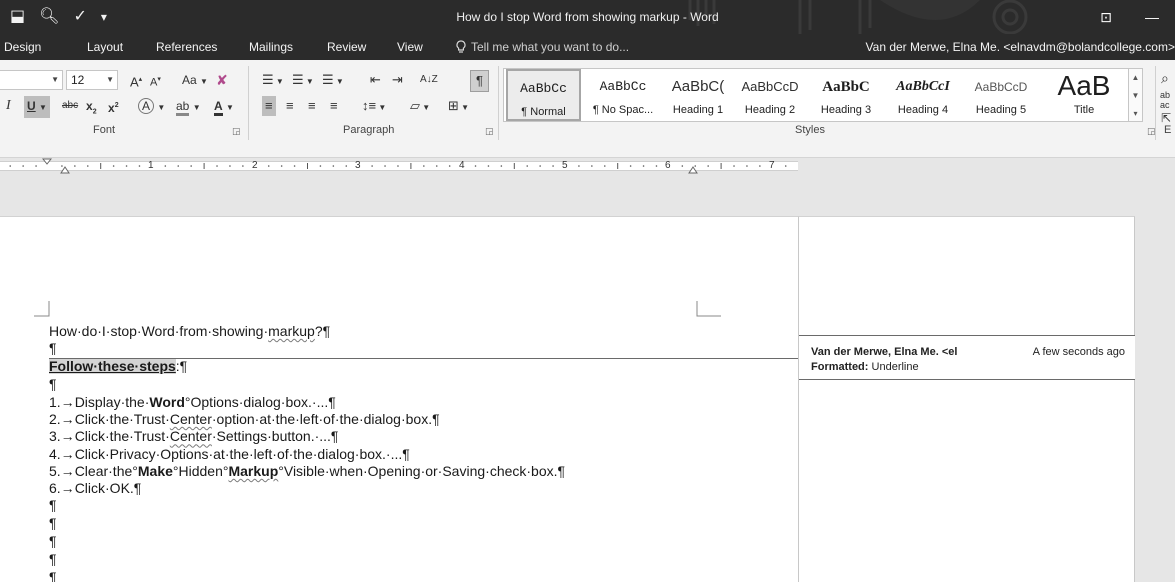  Describe the element at coordinates (375, 80) in the screenshot. I see `decrease-indent-icon: ⇤` at that location.